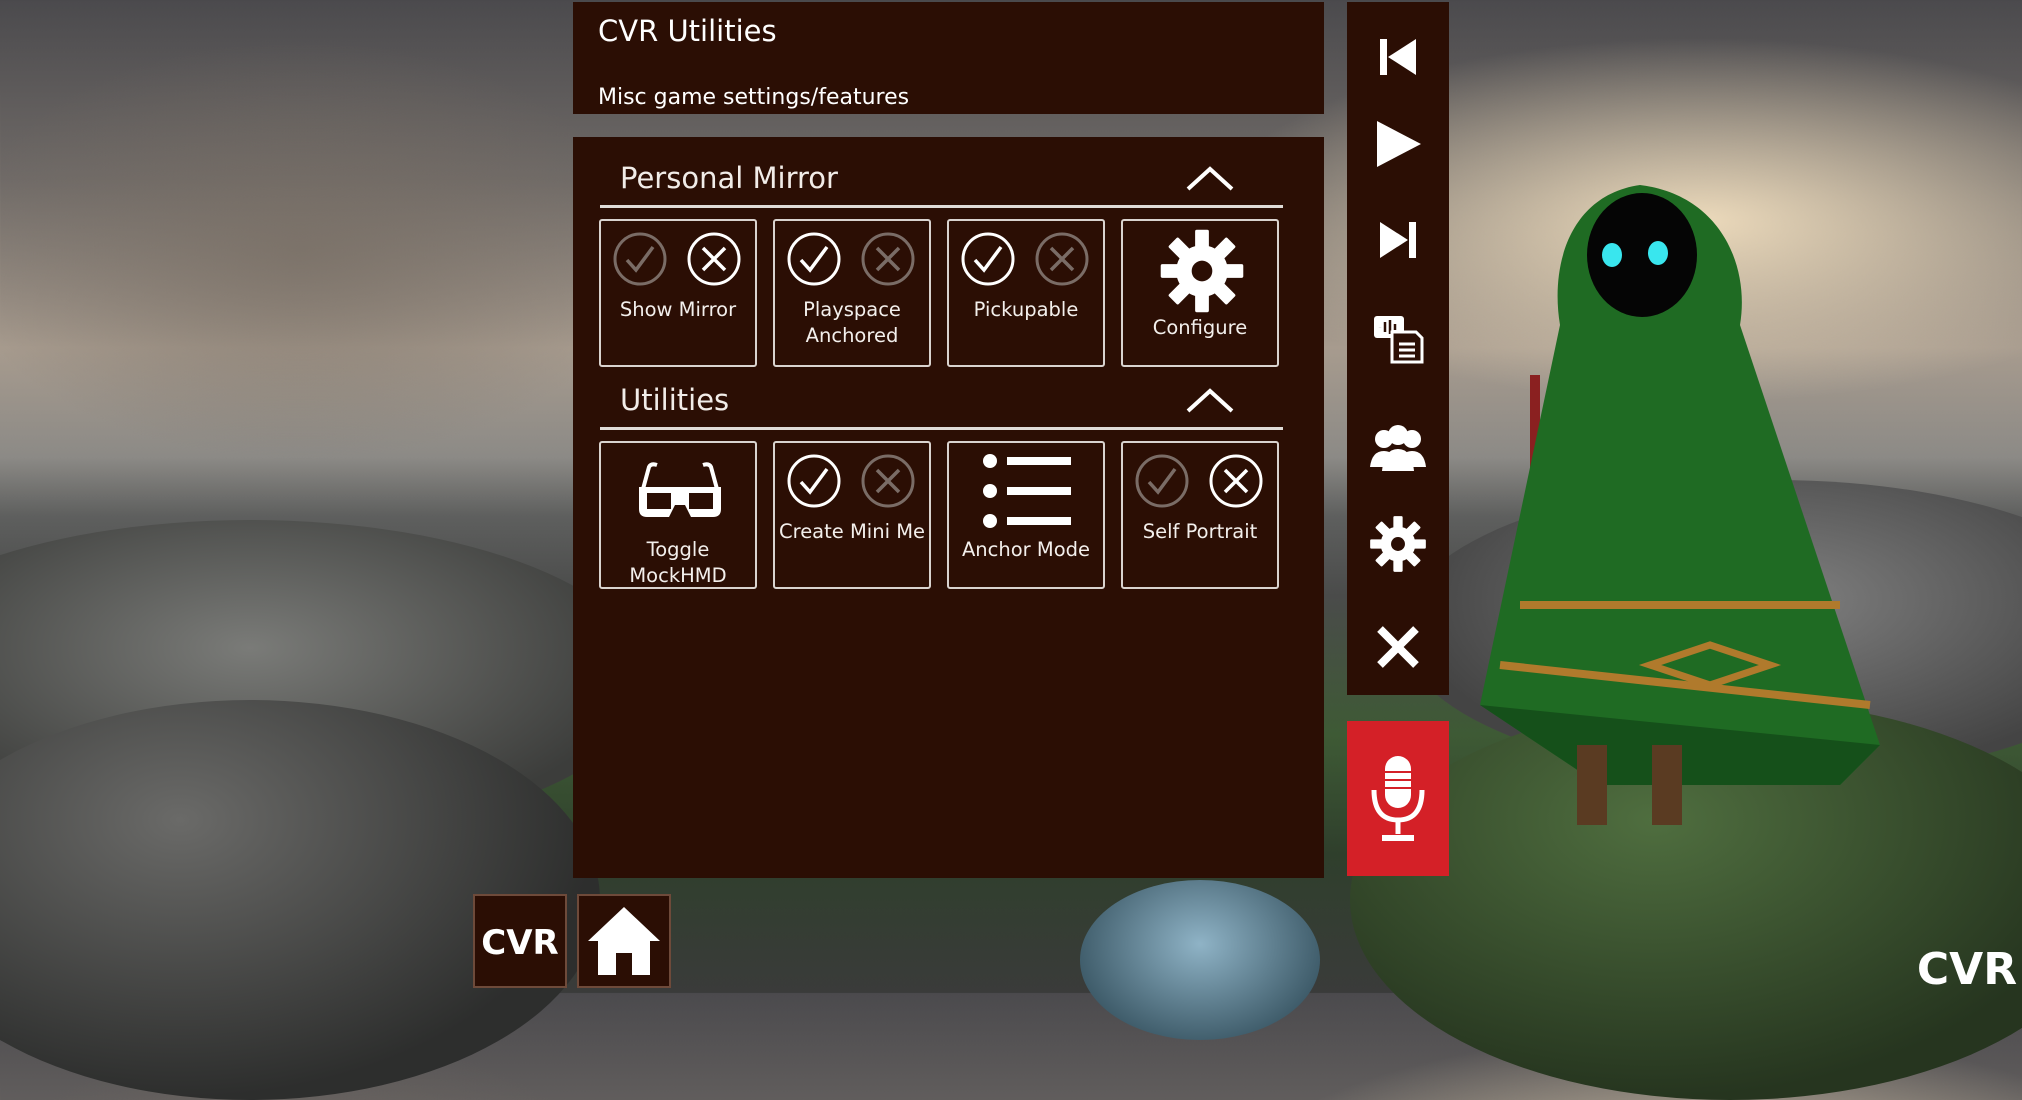  I want to click on home-icon, so click(624, 941).